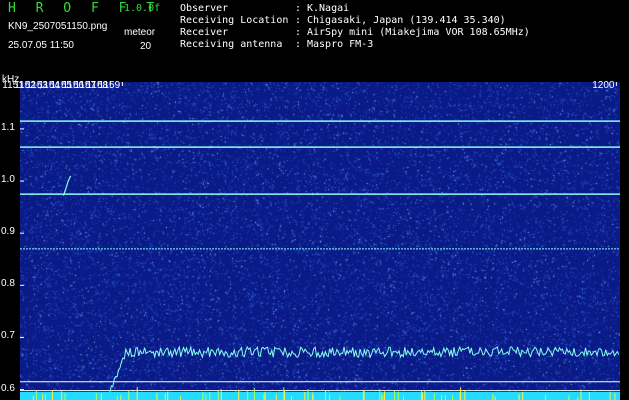 The height and width of the screenshot is (400, 629). Describe the element at coordinates (204, 8) in the screenshot. I see `info-key: Observer` at that location.